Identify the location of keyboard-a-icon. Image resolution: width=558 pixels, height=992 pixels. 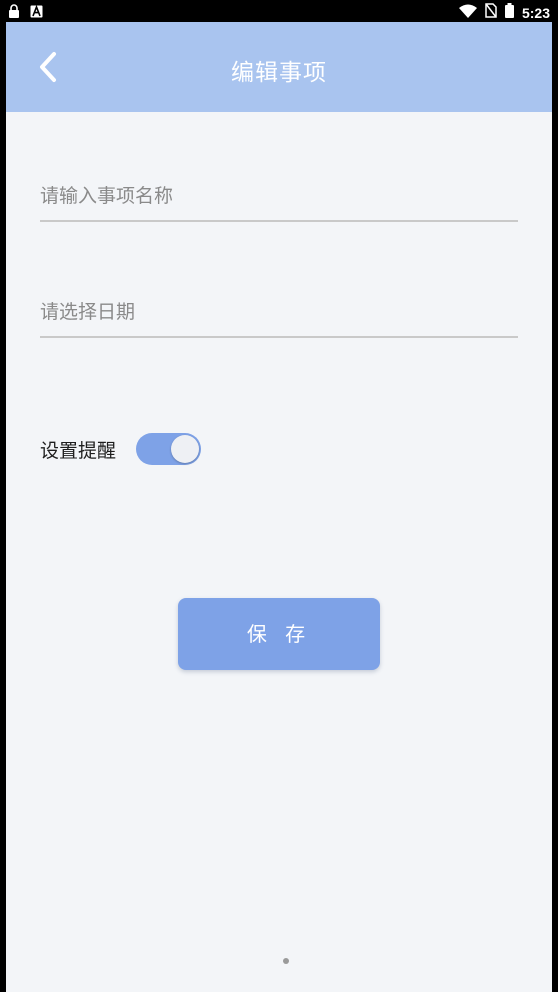
(36, 13).